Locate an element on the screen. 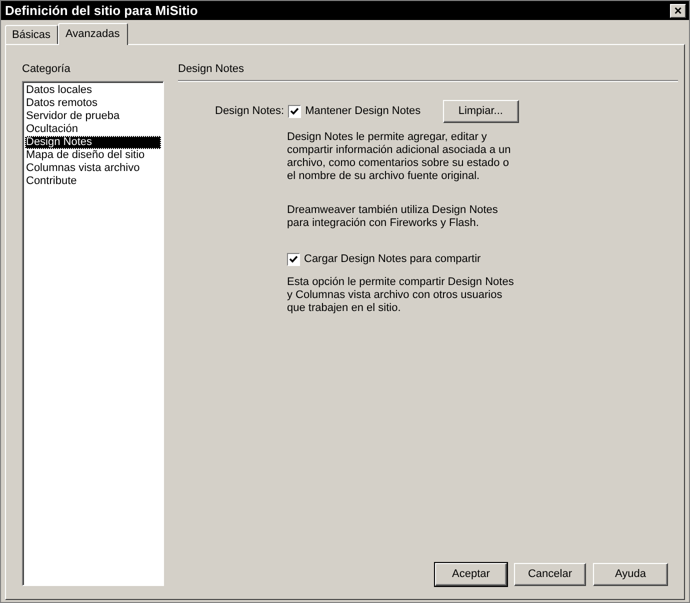 This screenshot has width=690, height=603. dialog-button: Ayuda is located at coordinates (630, 574).